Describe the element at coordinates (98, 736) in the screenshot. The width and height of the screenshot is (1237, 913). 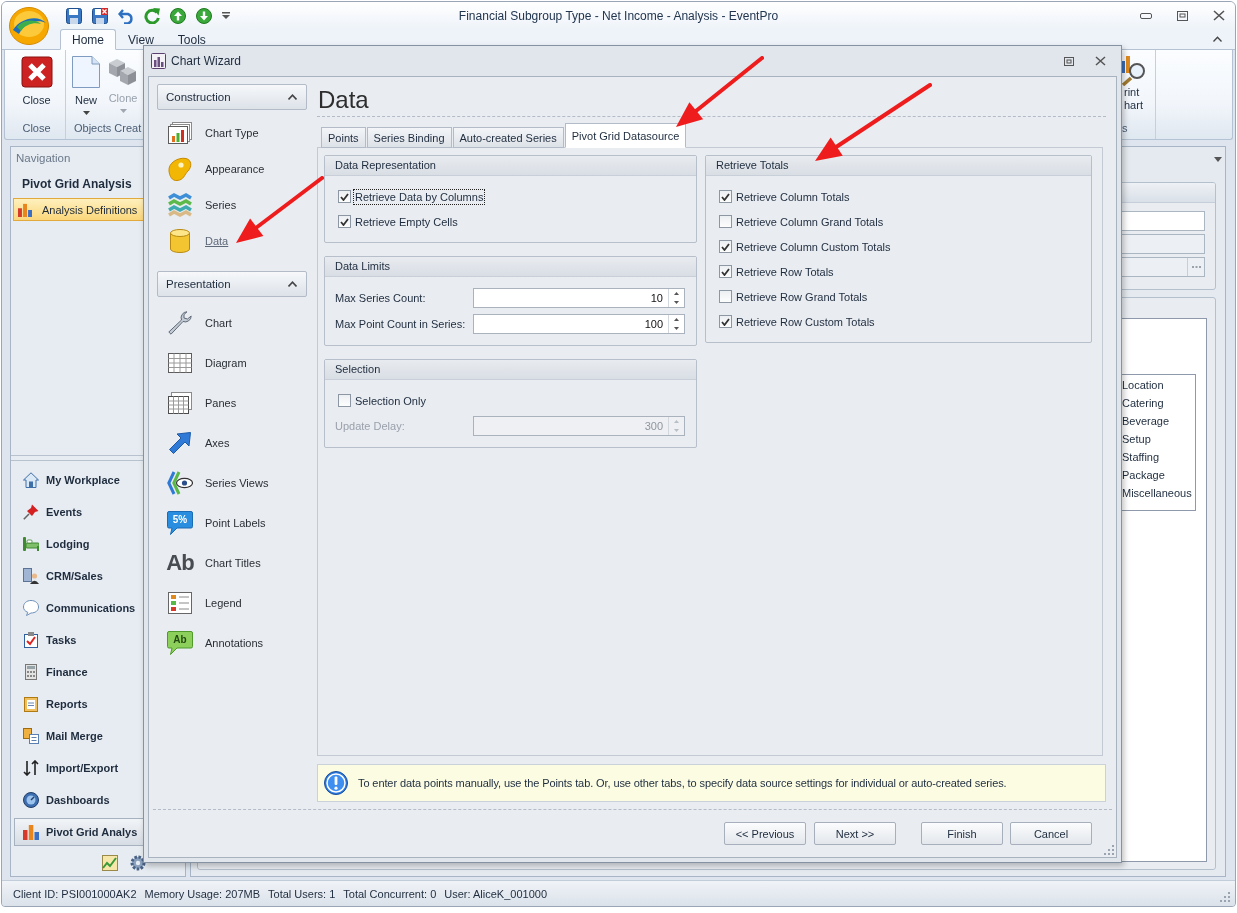
I see `module-button: Mail Merge` at that location.